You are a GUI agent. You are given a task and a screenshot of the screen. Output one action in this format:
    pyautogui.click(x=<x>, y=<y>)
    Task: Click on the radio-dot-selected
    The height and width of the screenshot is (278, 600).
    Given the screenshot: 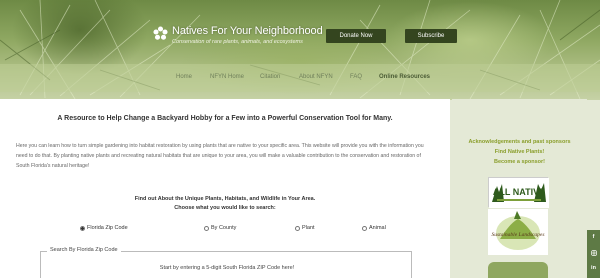 What is the action you would take?
    pyautogui.click(x=82, y=228)
    